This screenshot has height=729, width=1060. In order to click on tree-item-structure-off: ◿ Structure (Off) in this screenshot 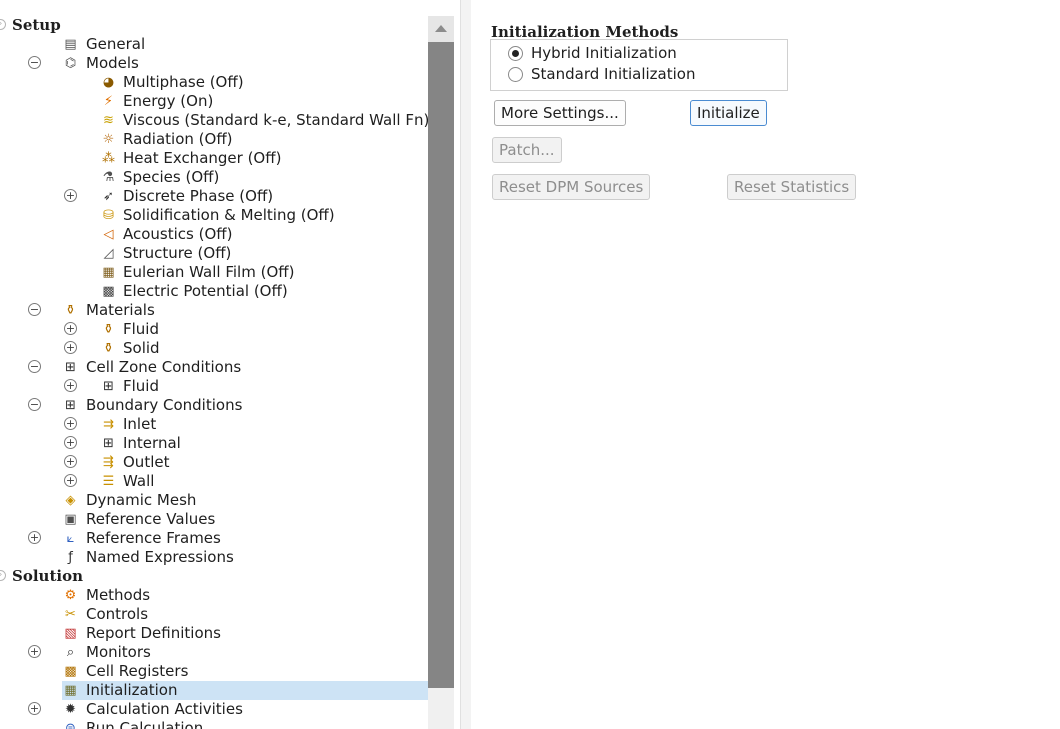, I will do `click(214, 253)`.